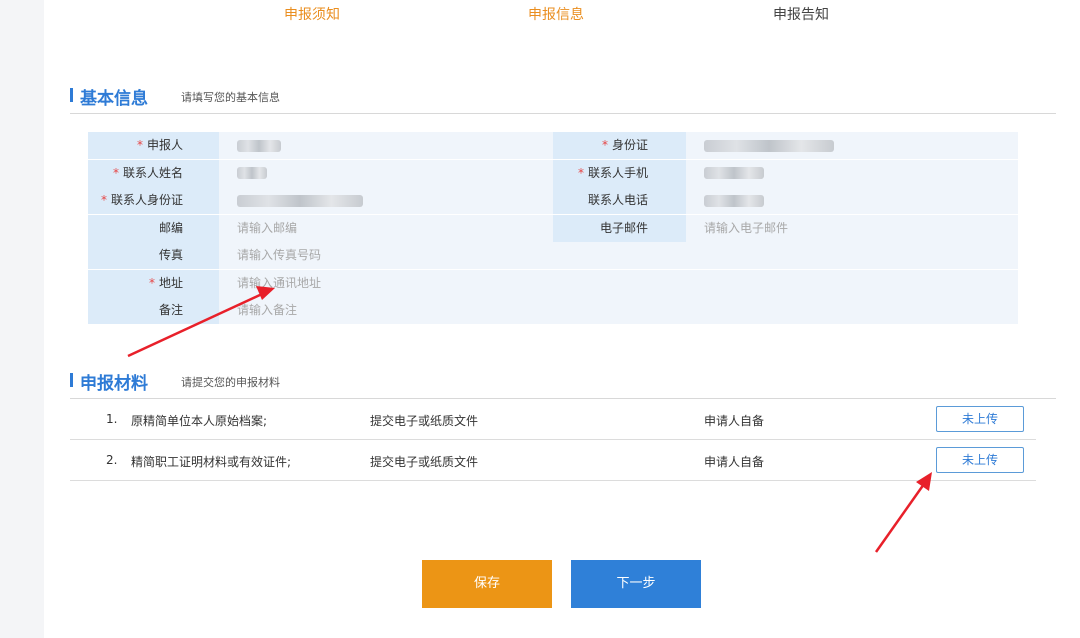 The height and width of the screenshot is (638, 1080). I want to click on left-1-field, so click(386, 173).